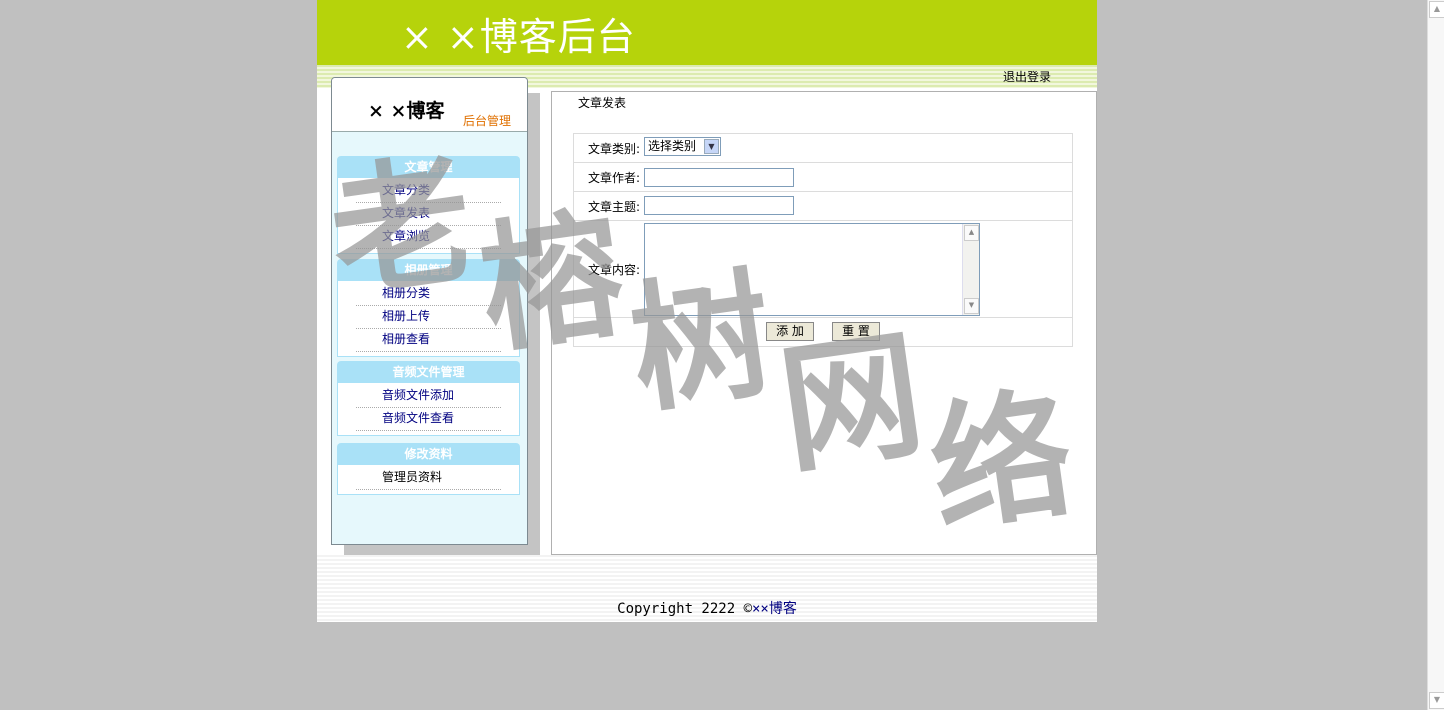  I want to click on nav-group-body: 管理员资料, so click(428, 480).